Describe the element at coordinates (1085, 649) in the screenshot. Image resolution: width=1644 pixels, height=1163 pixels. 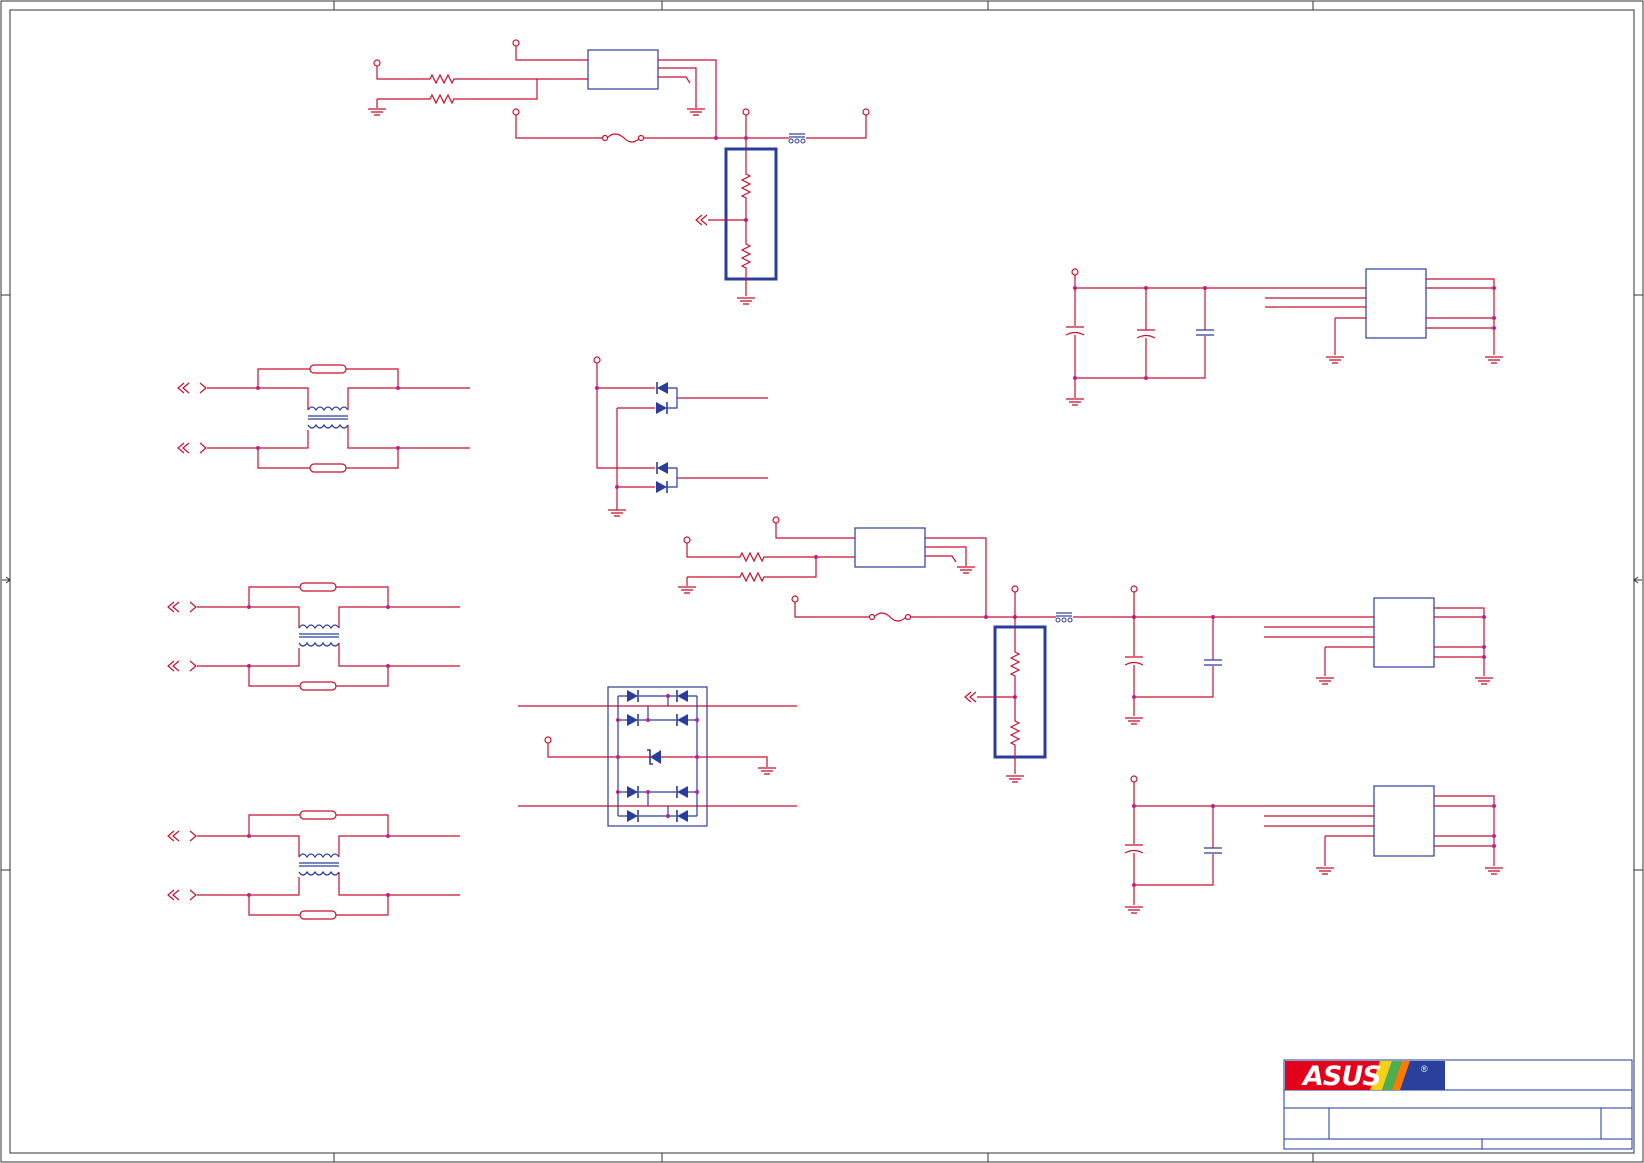
I see `middle-regulator-section` at that location.